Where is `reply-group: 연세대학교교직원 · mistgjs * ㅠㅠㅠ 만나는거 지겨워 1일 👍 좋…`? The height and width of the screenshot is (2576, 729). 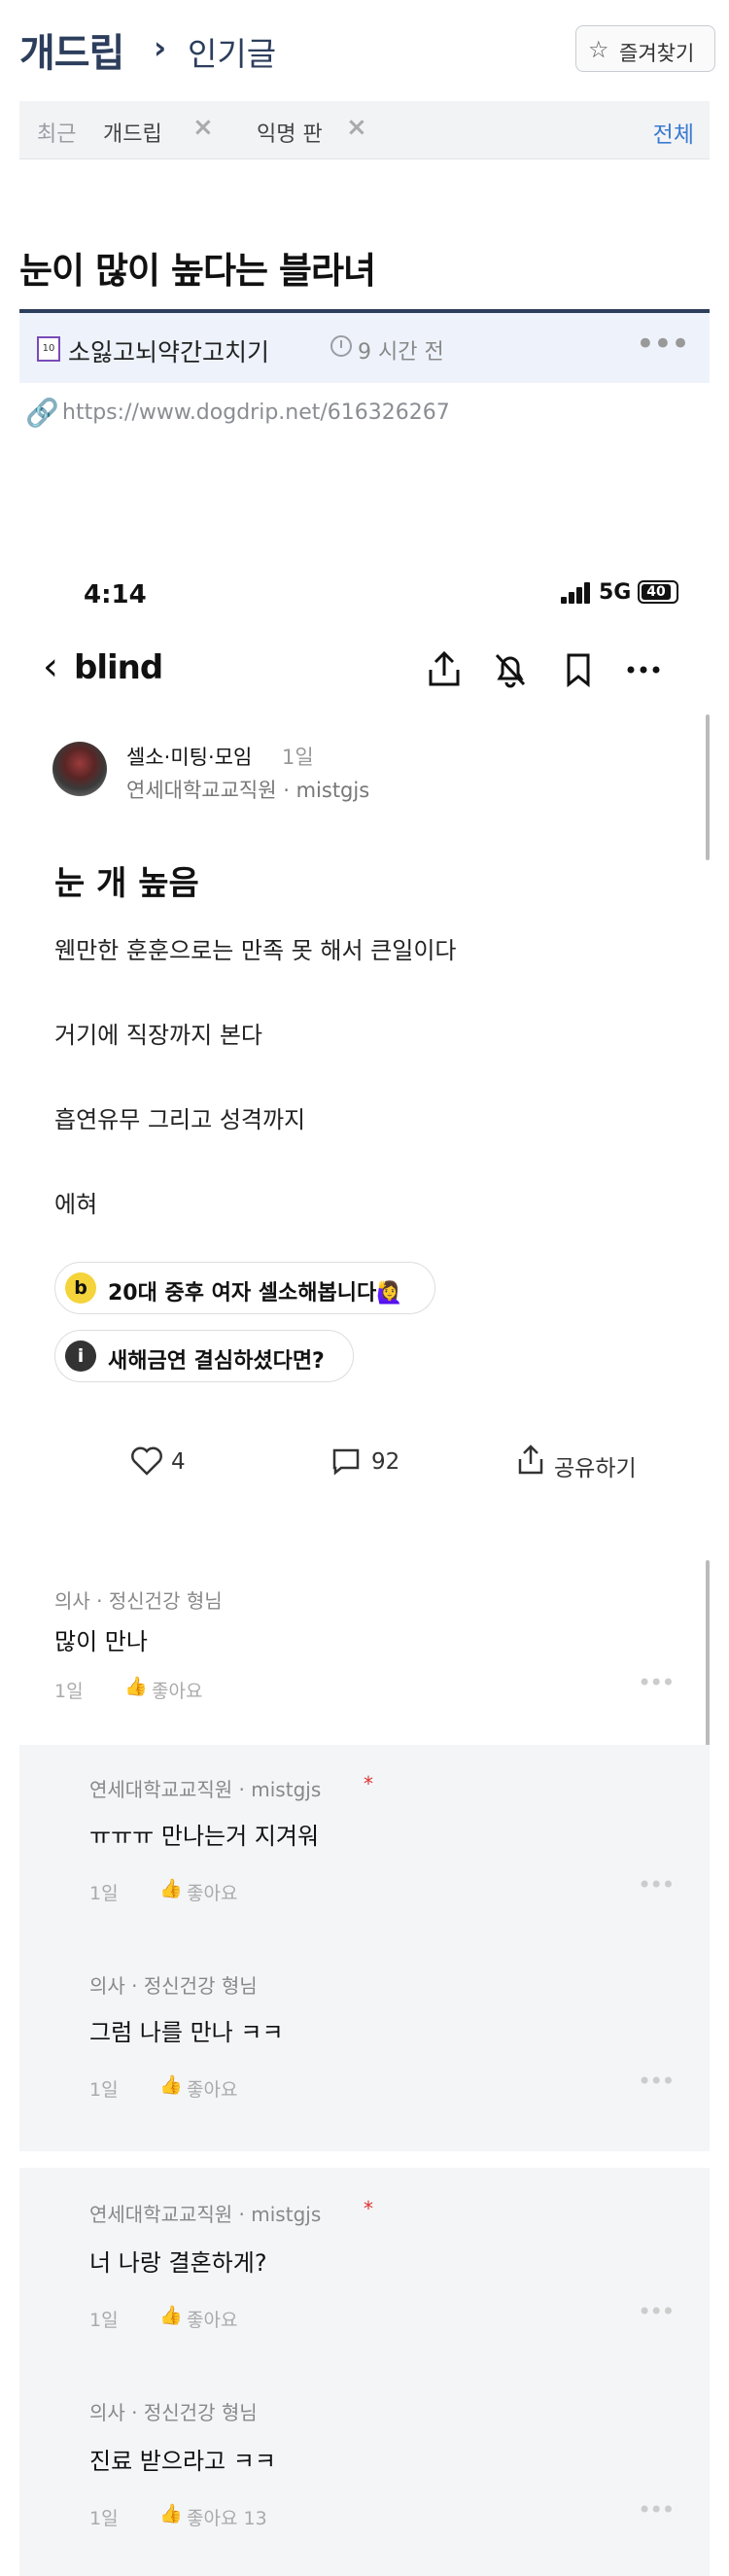 reply-group: 연세대학교교직원 · mistgjs * ㅠㅠㅠ 만나는거 지겨워 1일 👍 좋… is located at coordinates (364, 1948).